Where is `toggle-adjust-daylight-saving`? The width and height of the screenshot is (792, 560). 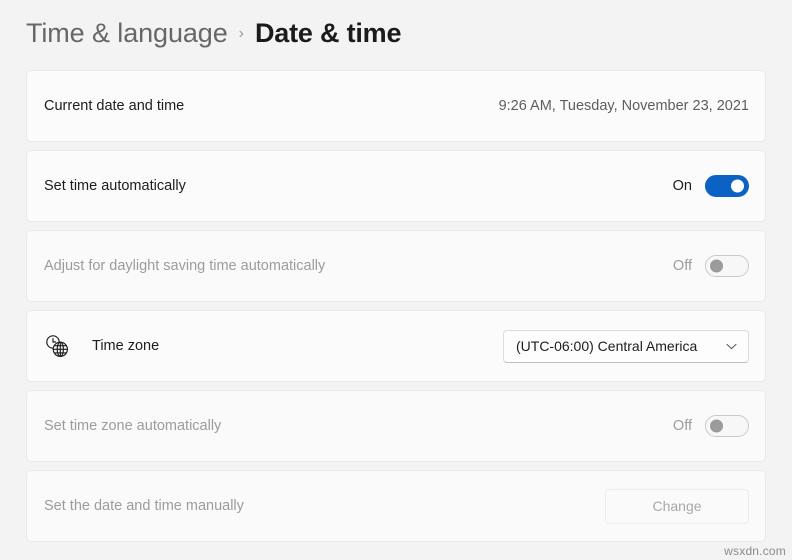
toggle-adjust-daylight-saving is located at coordinates (727, 266).